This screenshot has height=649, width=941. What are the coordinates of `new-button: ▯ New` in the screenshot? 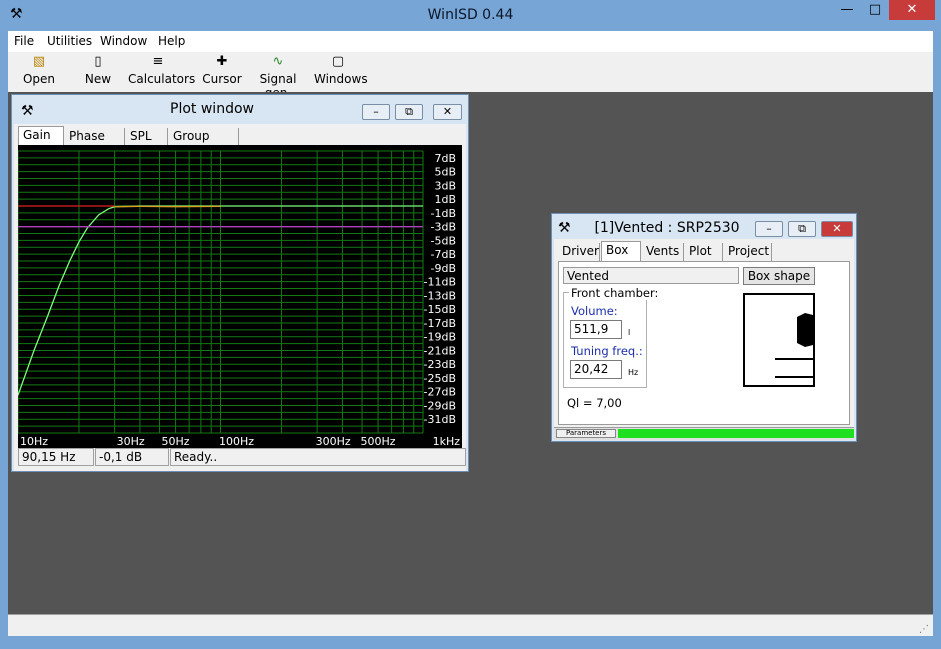 It's located at (98, 72).